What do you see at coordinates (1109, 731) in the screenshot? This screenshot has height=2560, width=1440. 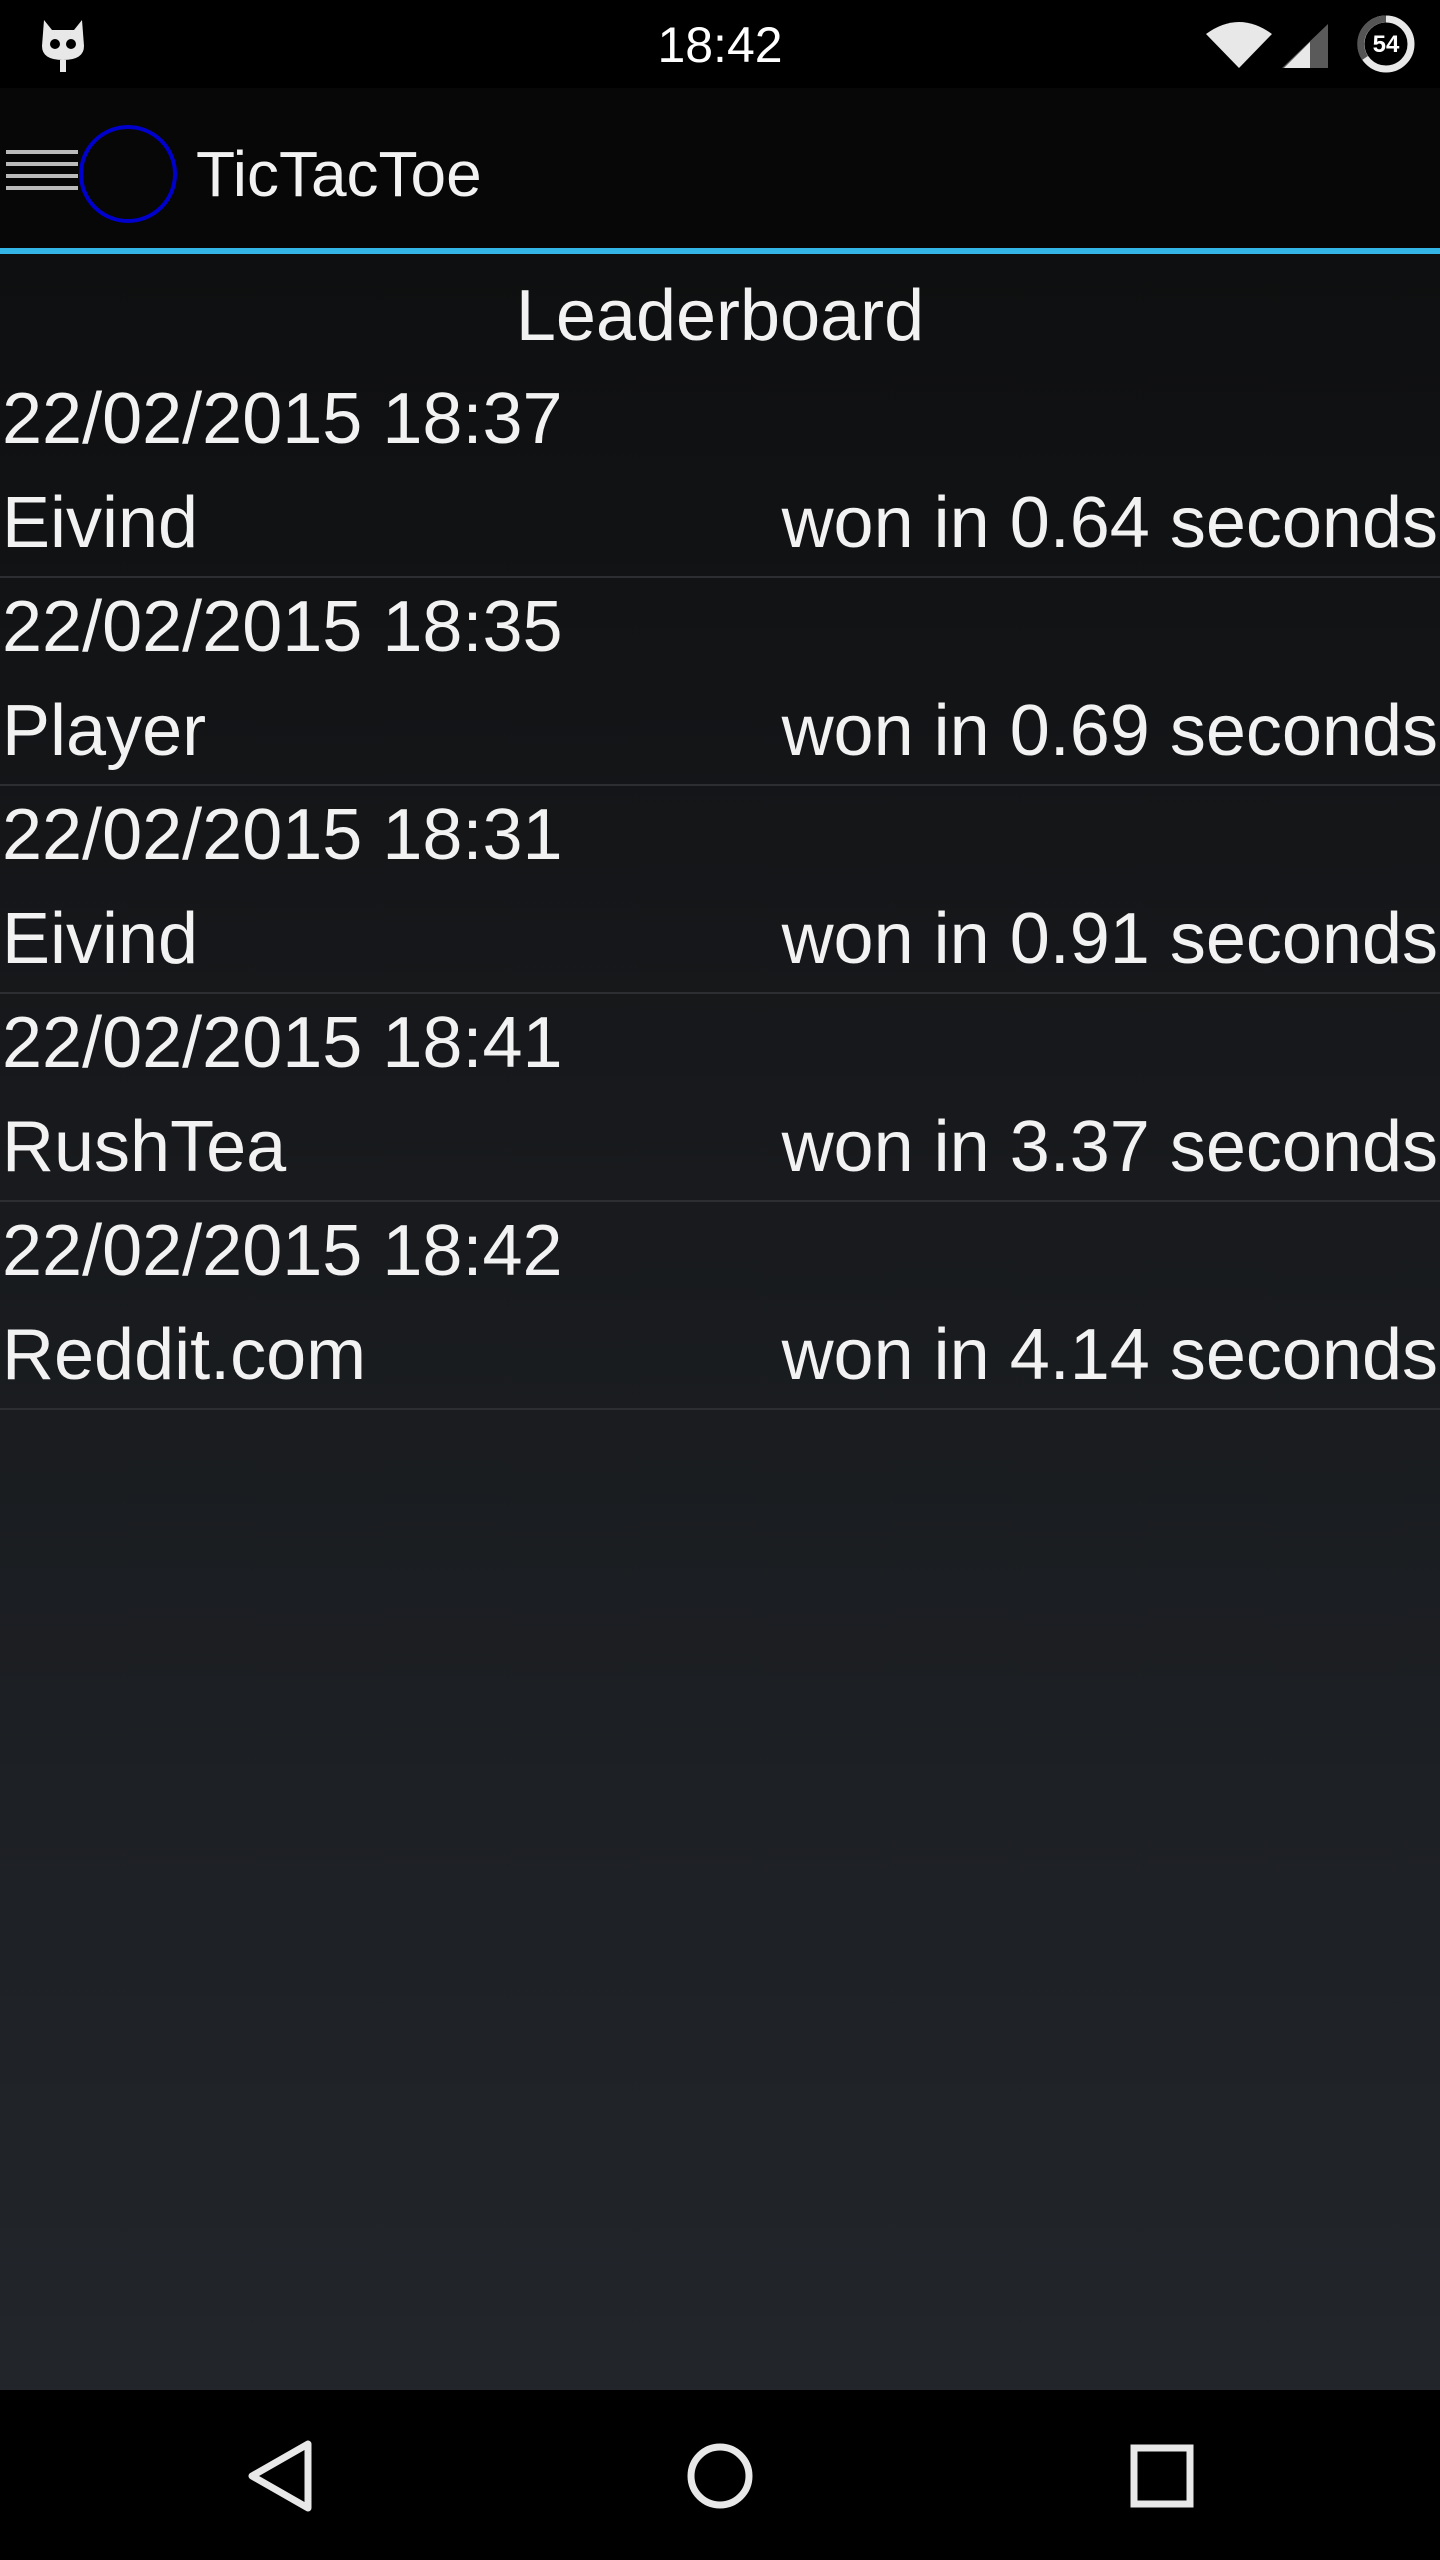 I see `entry-result: won in 0.69 seconds` at bounding box center [1109, 731].